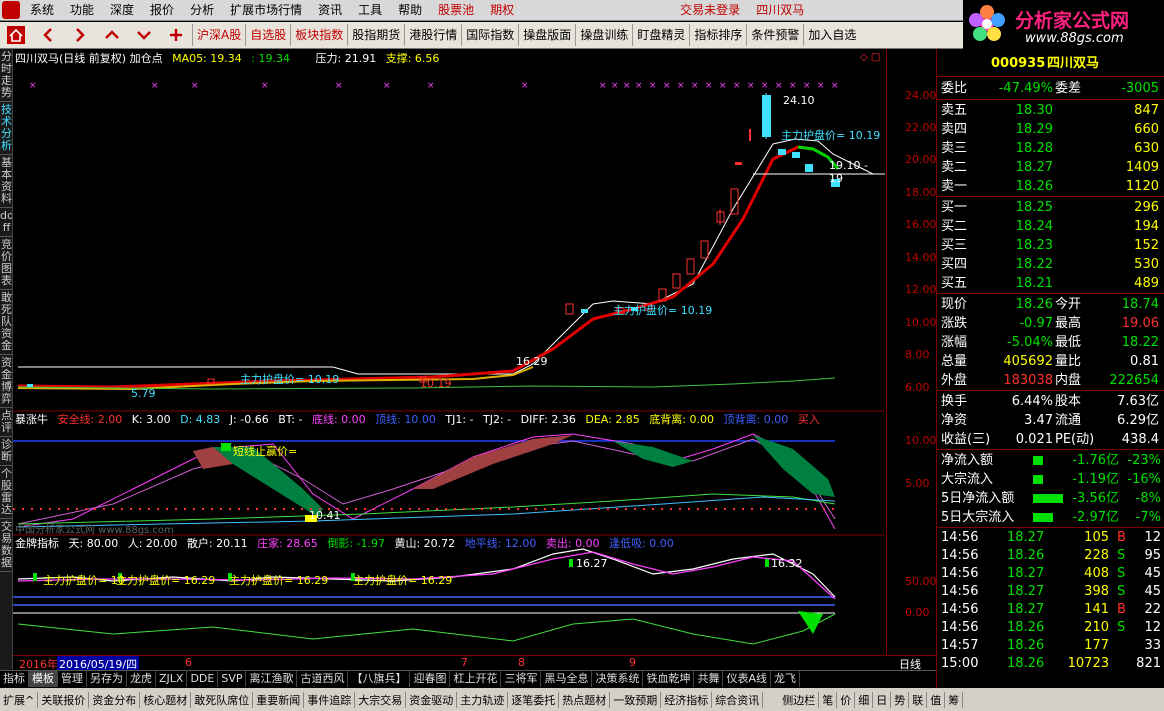  I want to click on indicator-tab: 古道西风, so click(323, 679).